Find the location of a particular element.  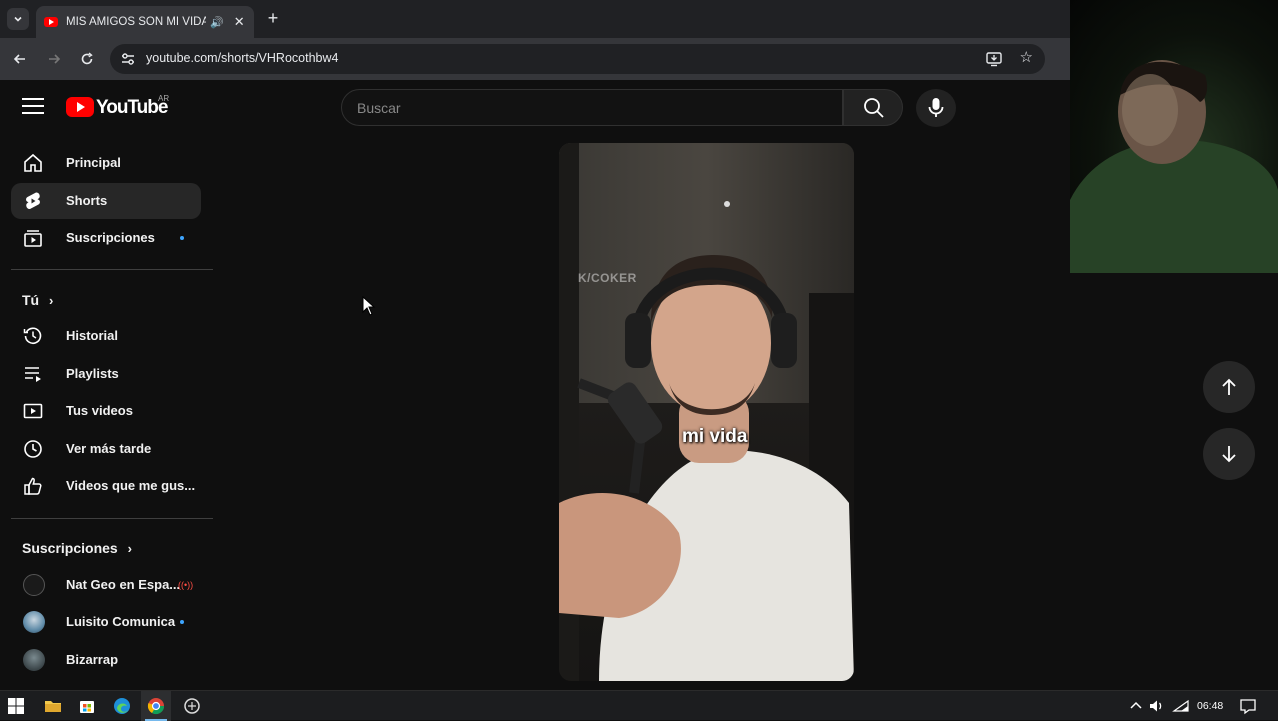

live-indicator-icon: ((•)) is located at coordinates (186, 585).